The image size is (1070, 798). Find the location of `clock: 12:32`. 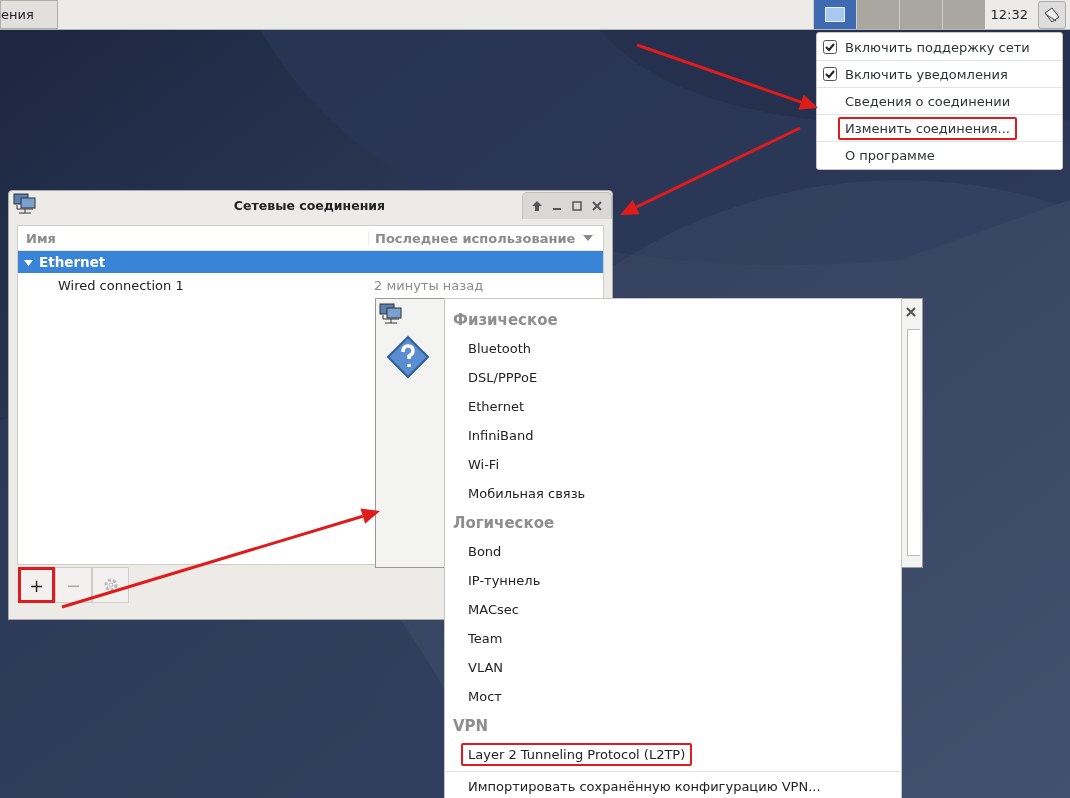

clock: 12:32 is located at coordinates (1009, 14).